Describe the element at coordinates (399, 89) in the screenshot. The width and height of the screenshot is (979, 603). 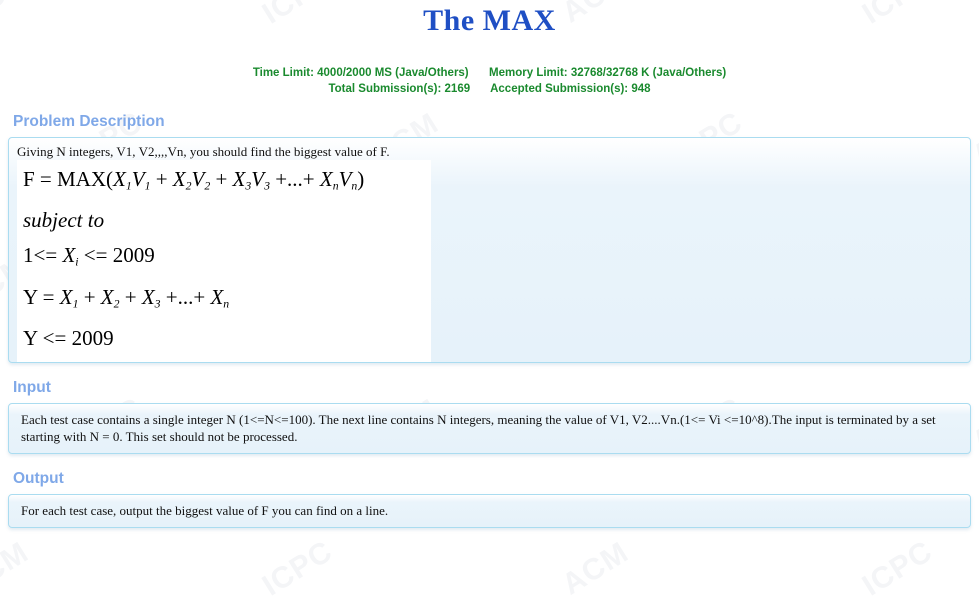
I see `total-submissions: Total Submission(s): 2169` at that location.